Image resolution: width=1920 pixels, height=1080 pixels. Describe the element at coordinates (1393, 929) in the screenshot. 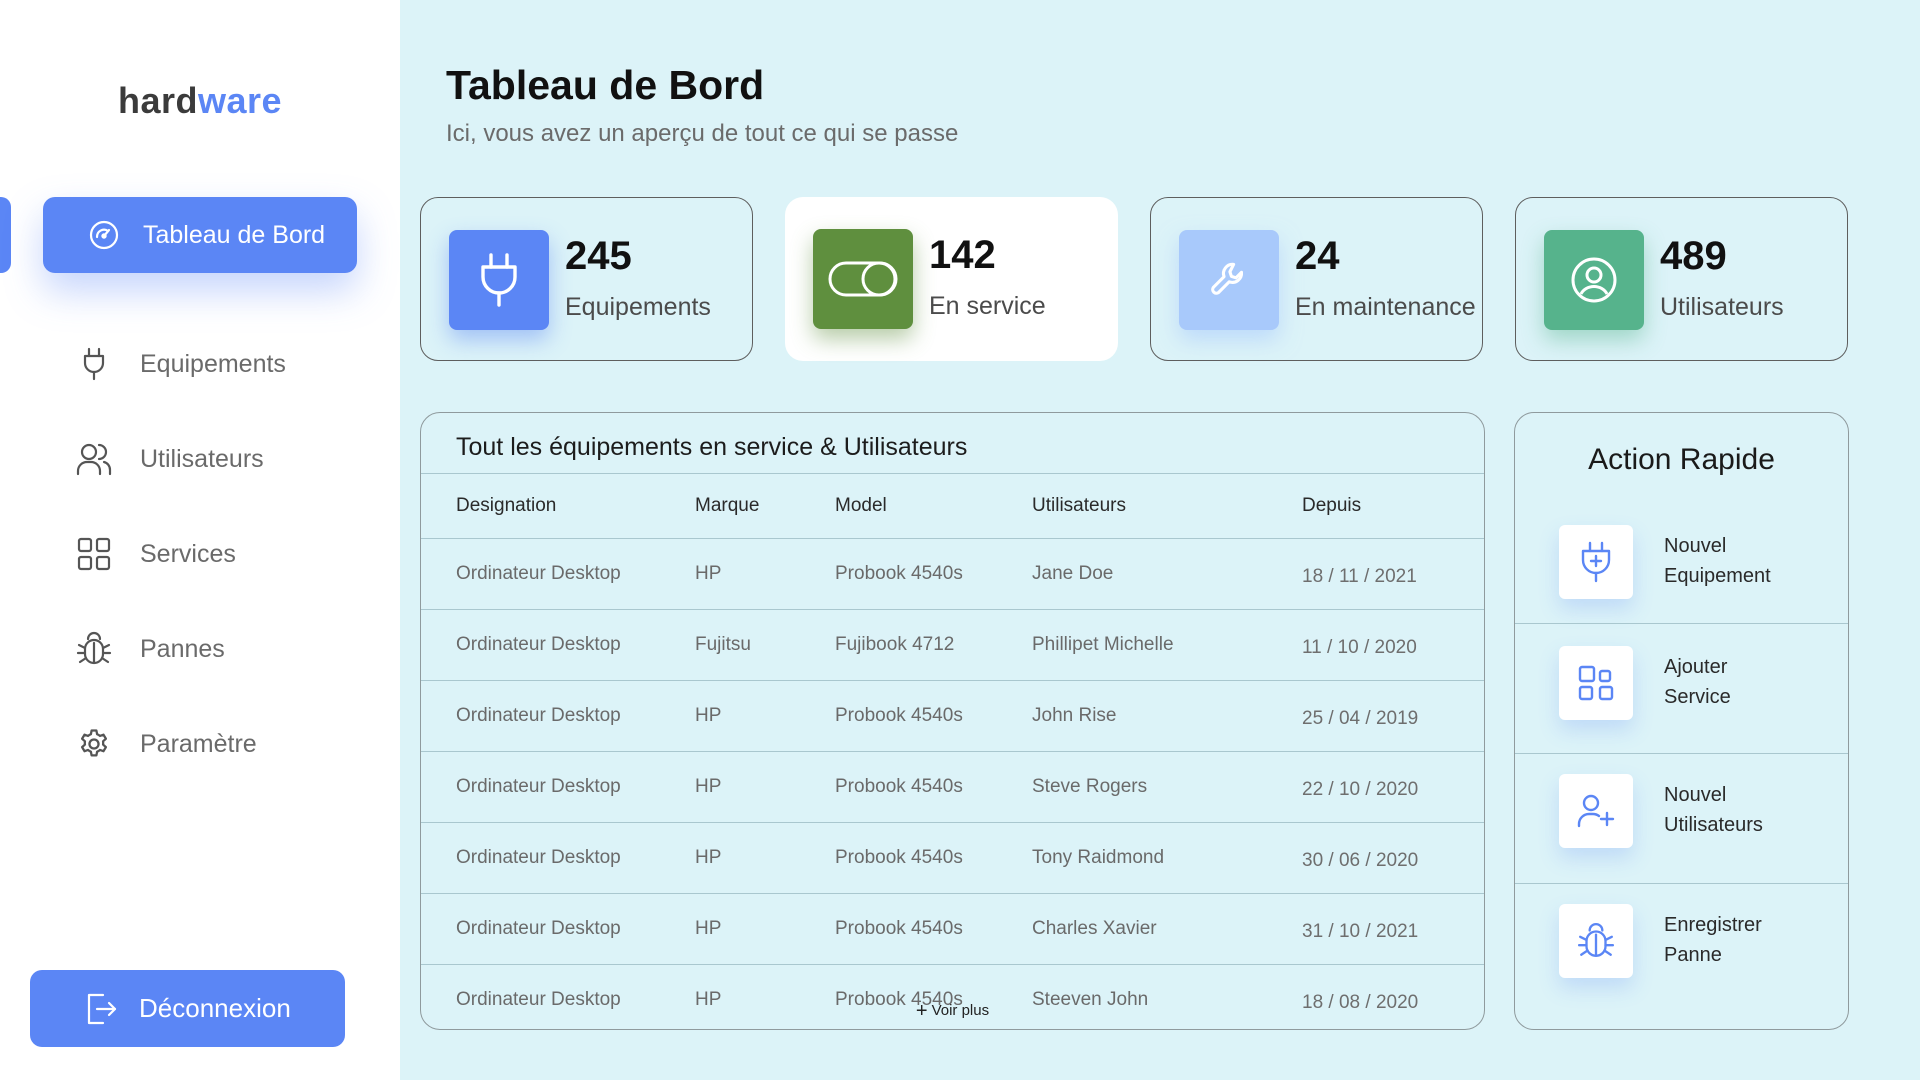

I see `cell-depuis: 31 / 10 / 2021` at that location.